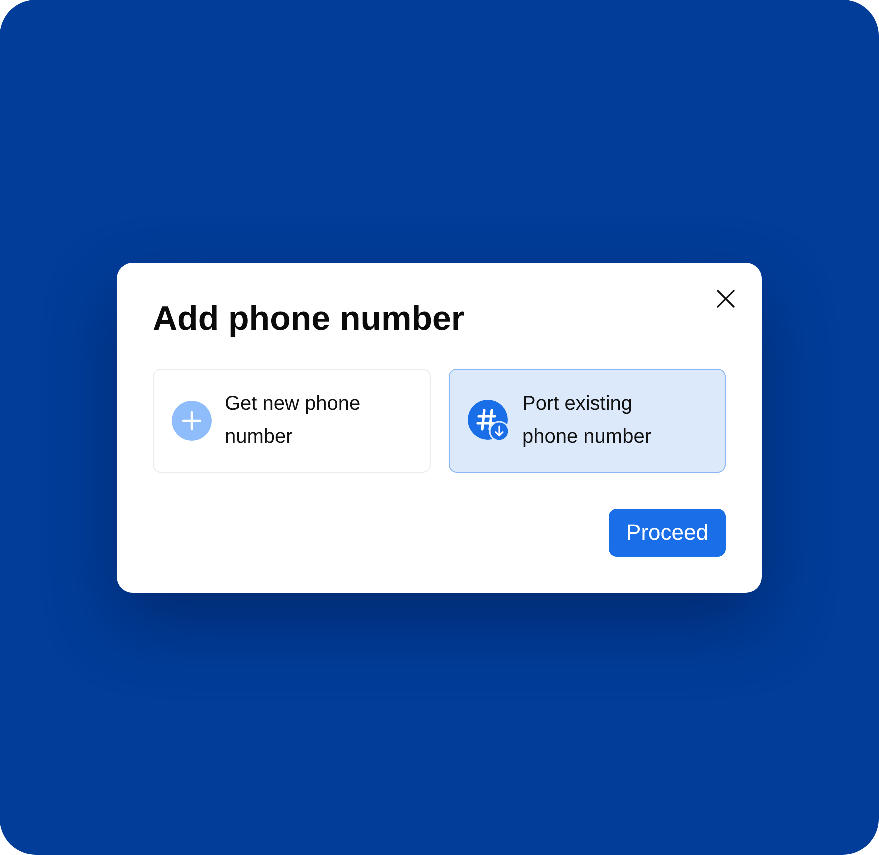 The image size is (879, 855). Describe the element at coordinates (291, 420) in the screenshot. I see `option-card: Get new phone number` at that location.